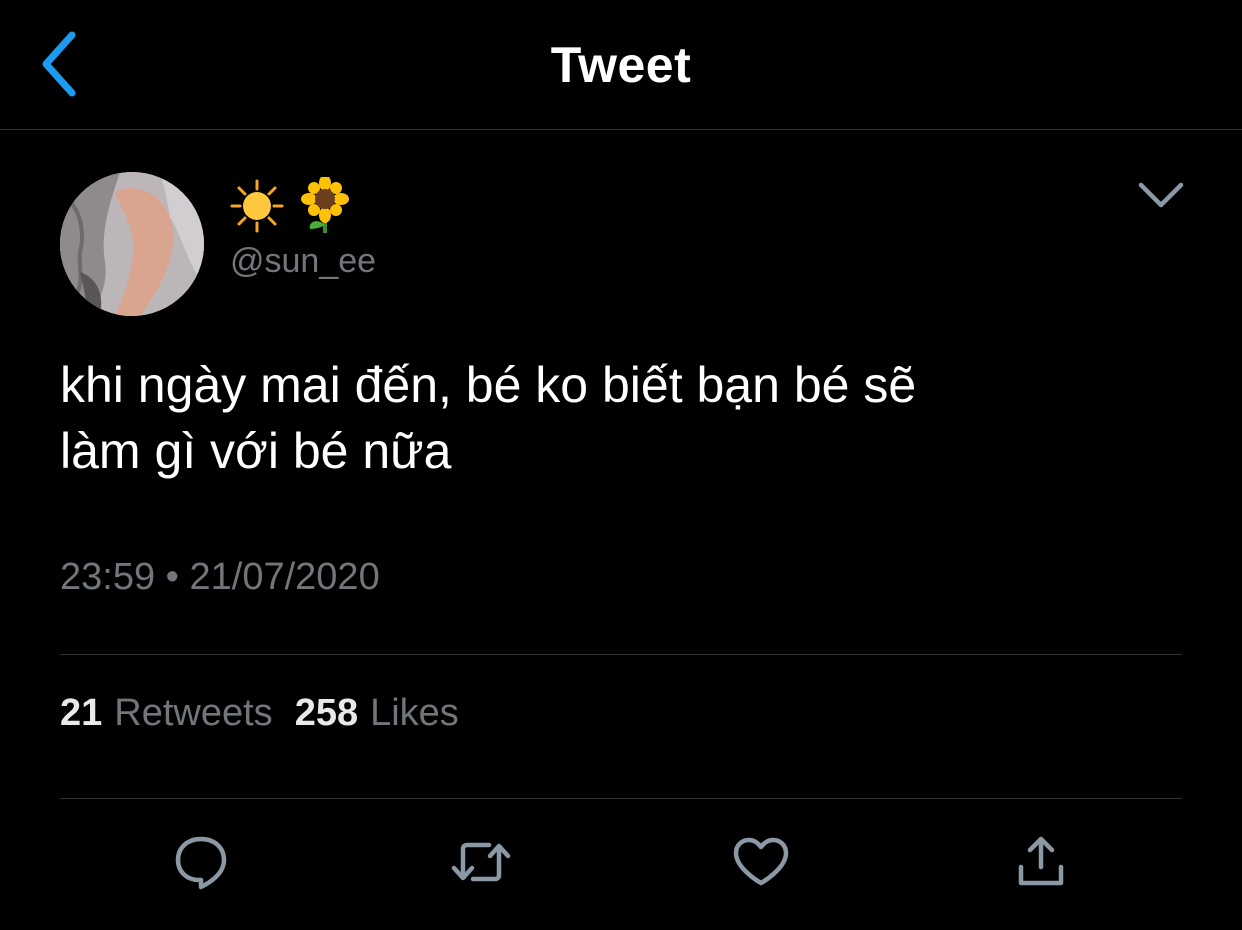 This screenshot has width=1242, height=930. I want to click on tweet-timestamp: 23:59 • 21/07/2020, so click(220, 577).